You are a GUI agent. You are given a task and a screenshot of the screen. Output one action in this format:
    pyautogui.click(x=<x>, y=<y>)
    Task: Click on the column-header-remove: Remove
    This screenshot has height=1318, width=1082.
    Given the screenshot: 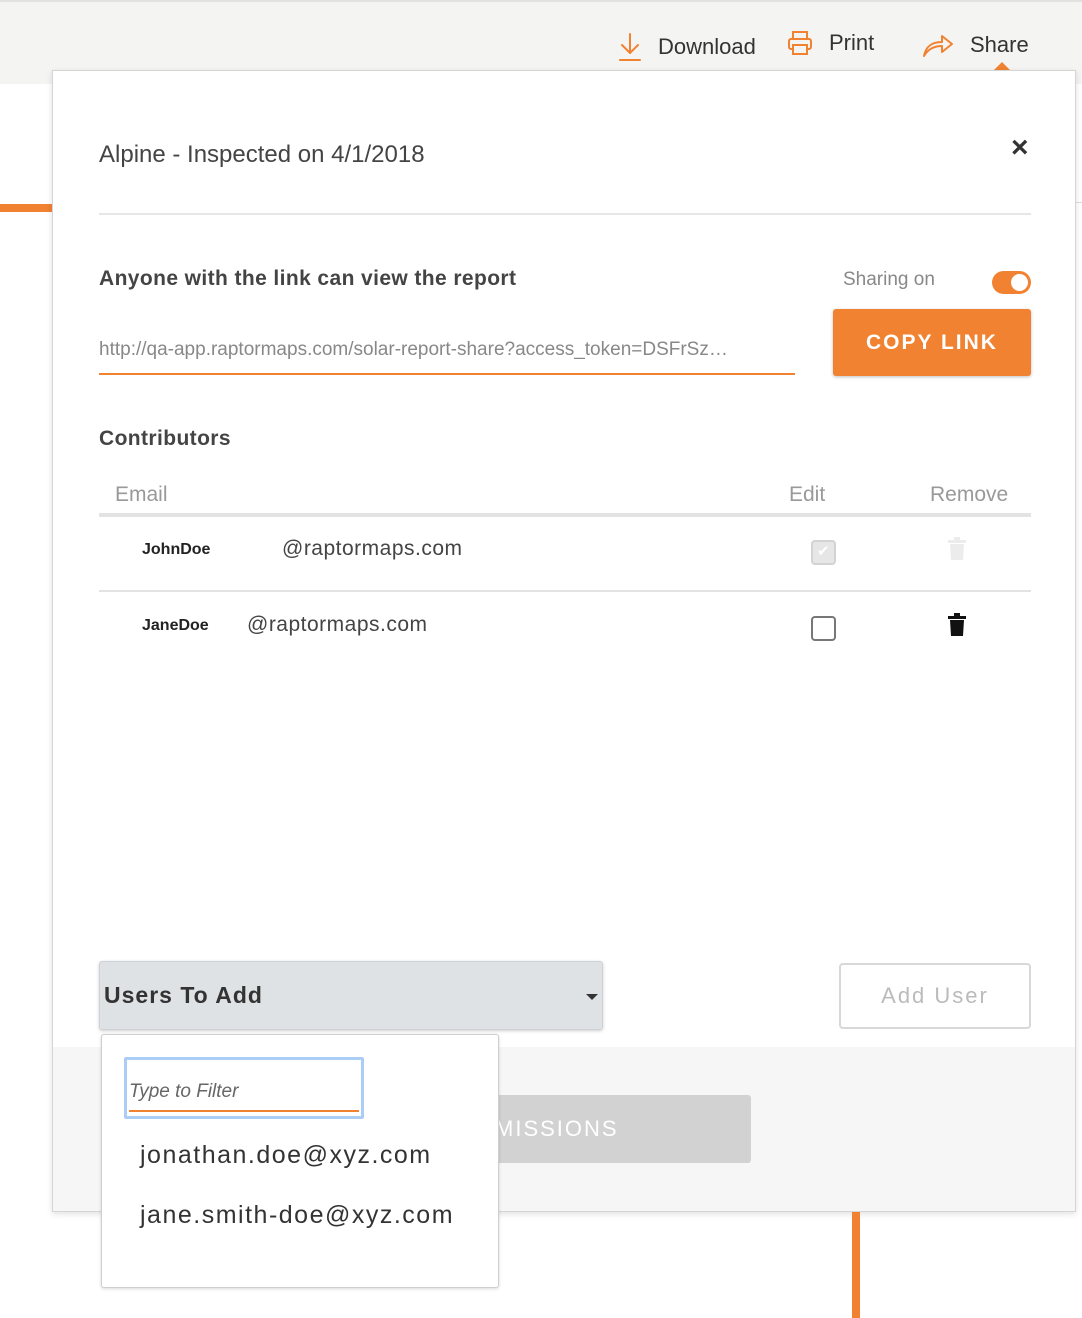 What is the action you would take?
    pyautogui.click(x=969, y=494)
    